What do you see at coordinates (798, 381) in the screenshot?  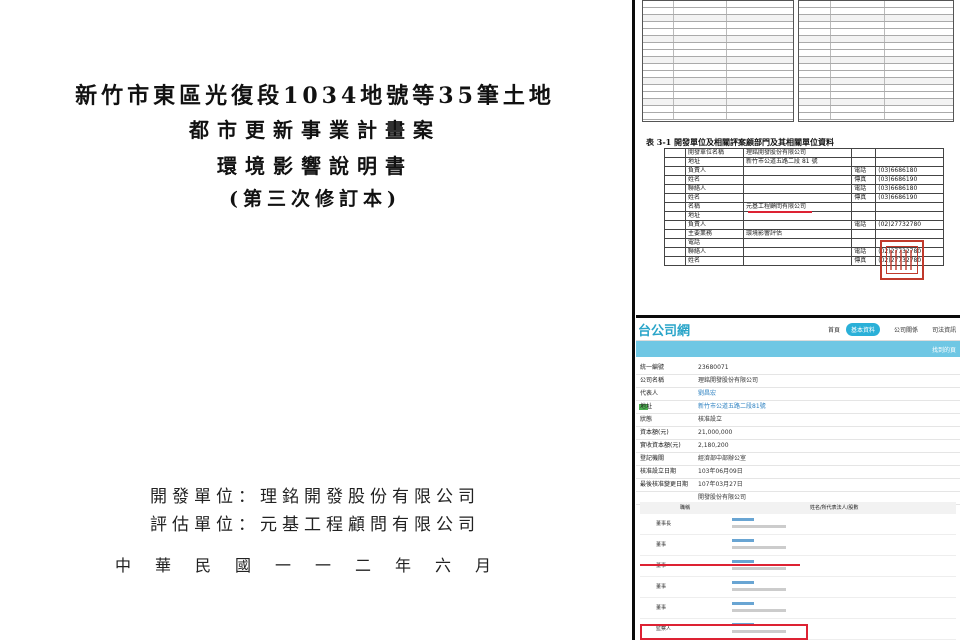 I see `field-row: 公司名稱 理銘開發股份有限公司` at bounding box center [798, 381].